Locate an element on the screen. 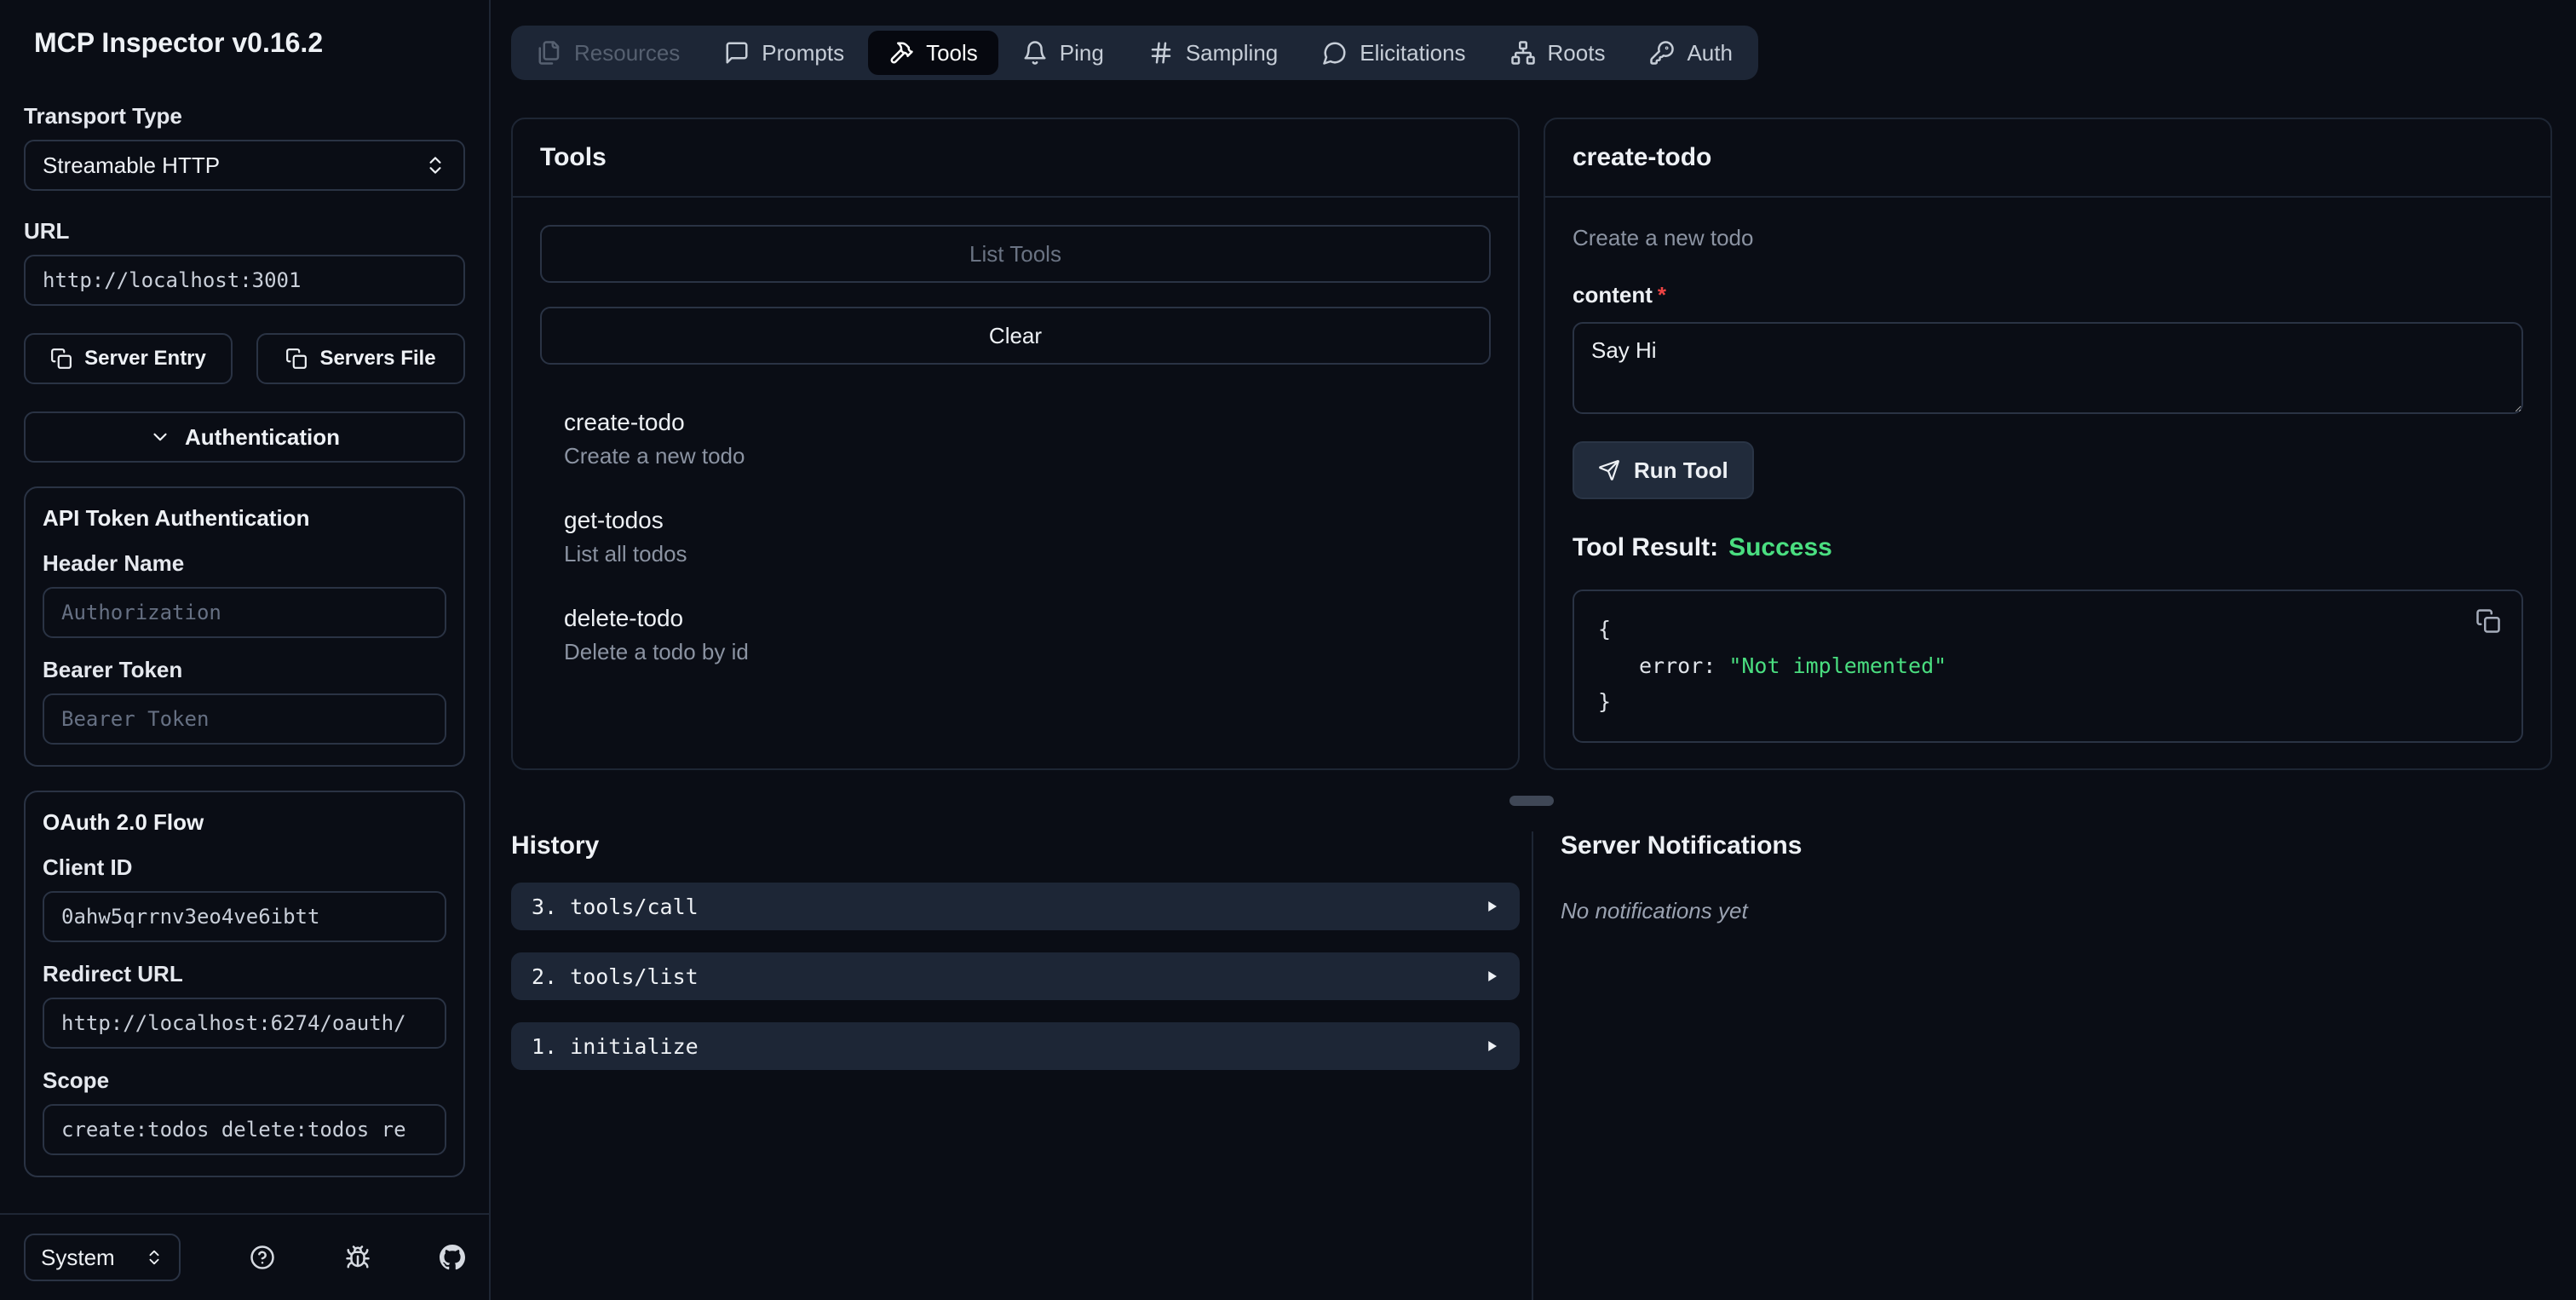  oauth-title: OAuth 2.0 Flow is located at coordinates (123, 822).